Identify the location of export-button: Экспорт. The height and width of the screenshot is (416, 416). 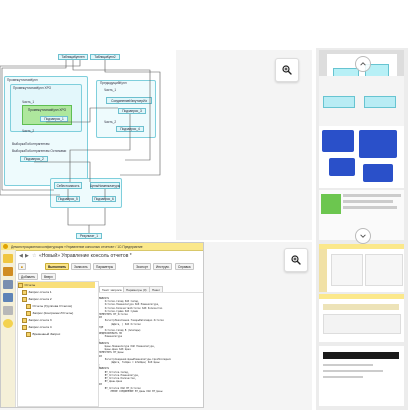
(142, 266).